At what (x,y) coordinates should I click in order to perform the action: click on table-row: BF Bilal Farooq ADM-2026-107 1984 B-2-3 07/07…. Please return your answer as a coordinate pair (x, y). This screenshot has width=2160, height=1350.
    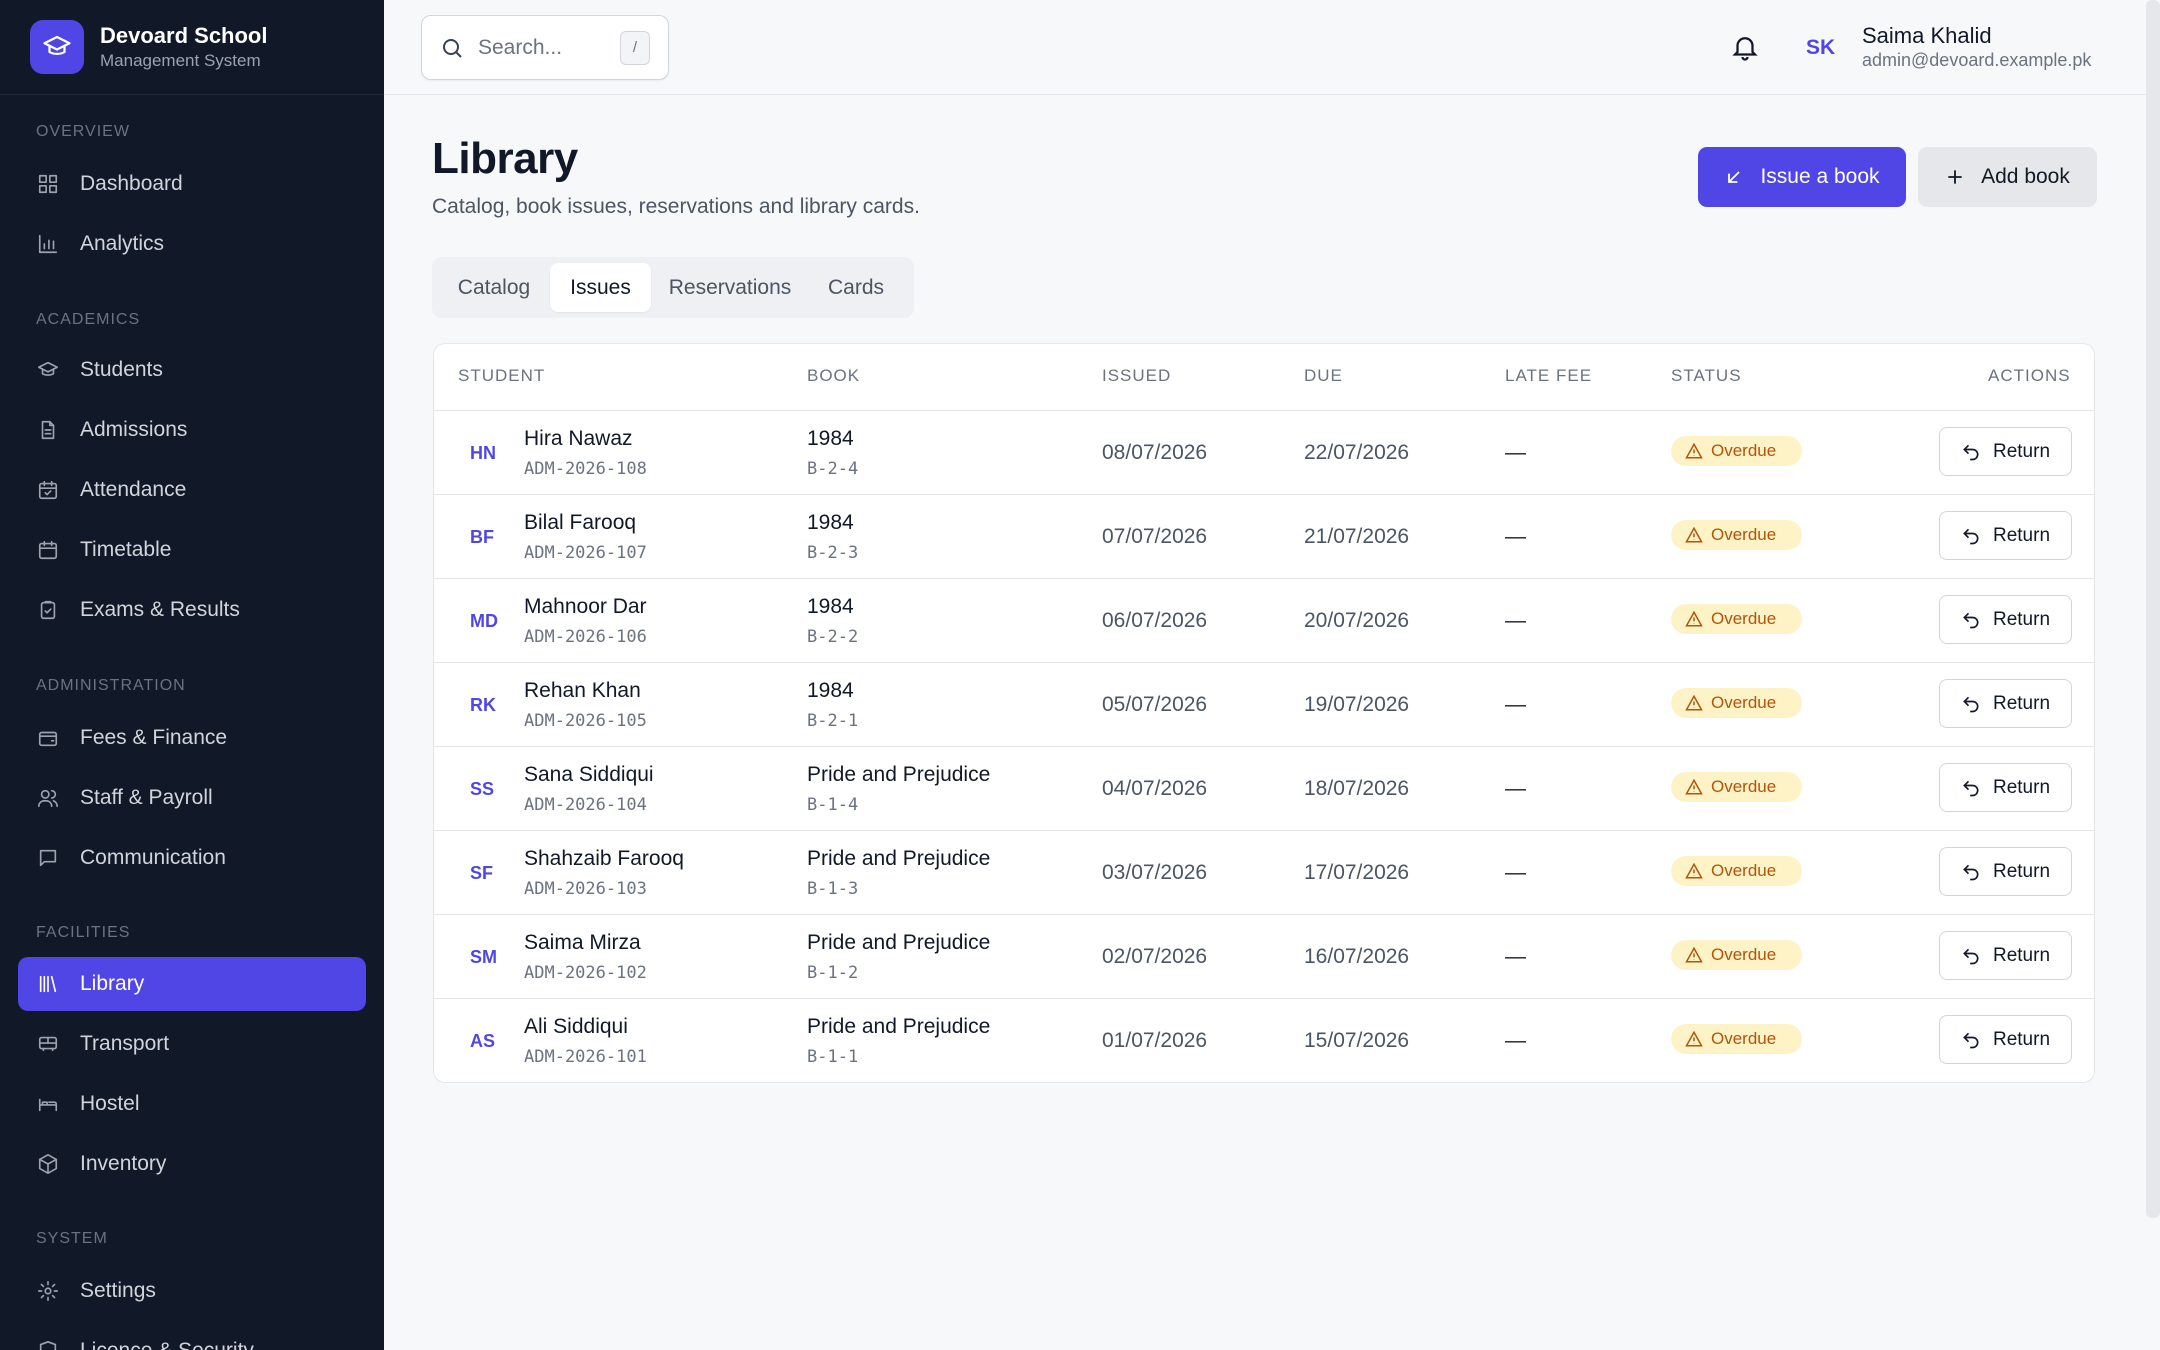
    Looking at the image, I should click on (1264, 536).